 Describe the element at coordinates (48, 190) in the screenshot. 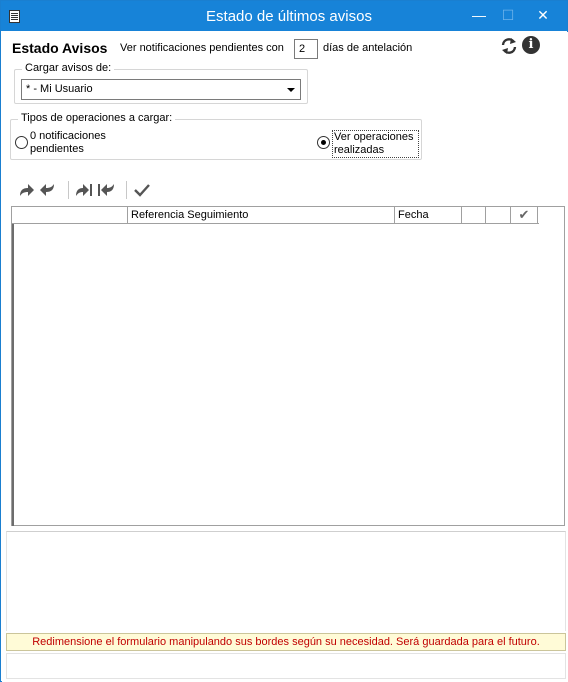

I see `reply-icon` at that location.